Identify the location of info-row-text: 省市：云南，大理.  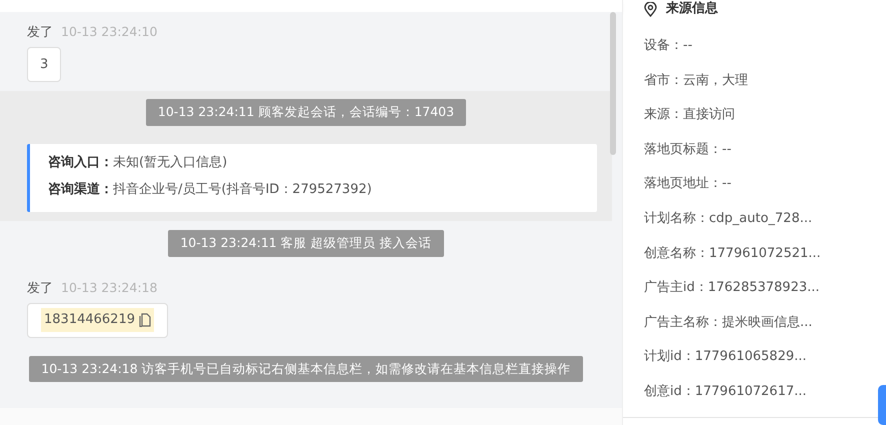
(696, 80).